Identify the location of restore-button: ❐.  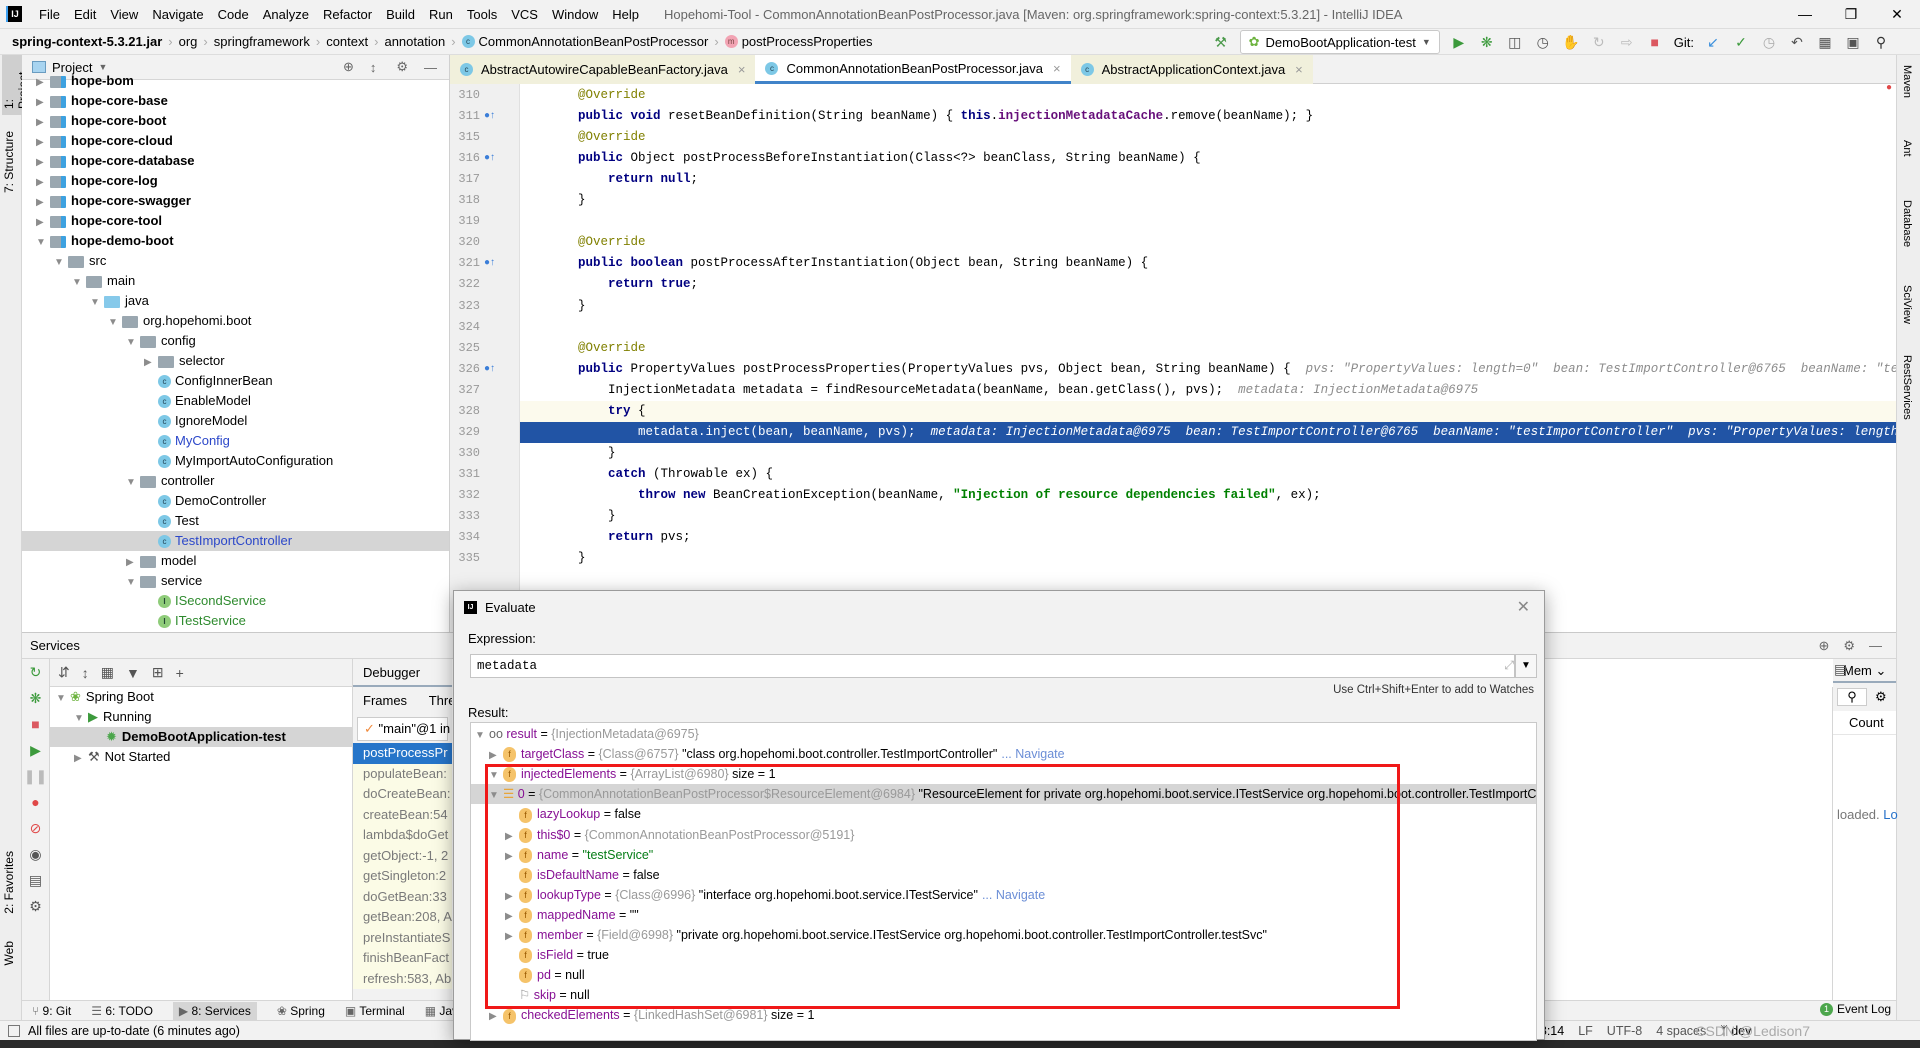
(1851, 14).